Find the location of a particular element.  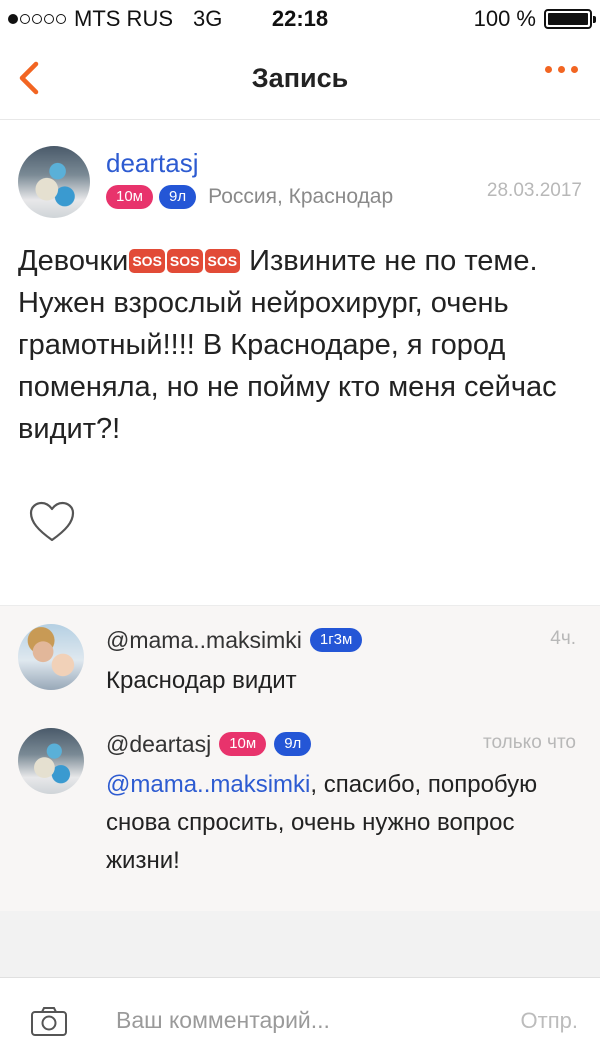

comment-text-body: Краснодар видит is located at coordinates (201, 680).